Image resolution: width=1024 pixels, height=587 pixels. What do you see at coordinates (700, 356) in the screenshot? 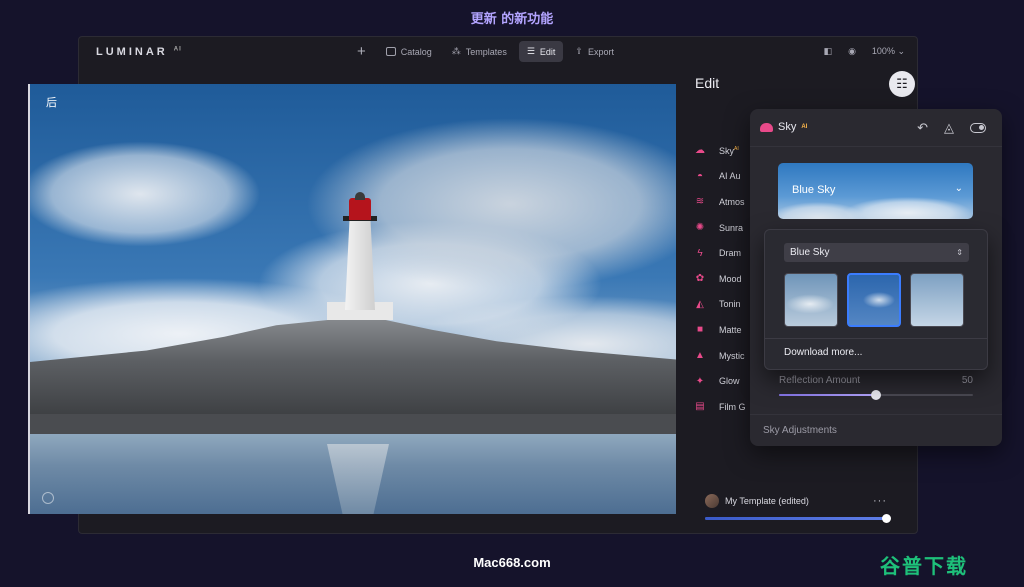
I see `mystic-icon: ▲` at bounding box center [700, 356].